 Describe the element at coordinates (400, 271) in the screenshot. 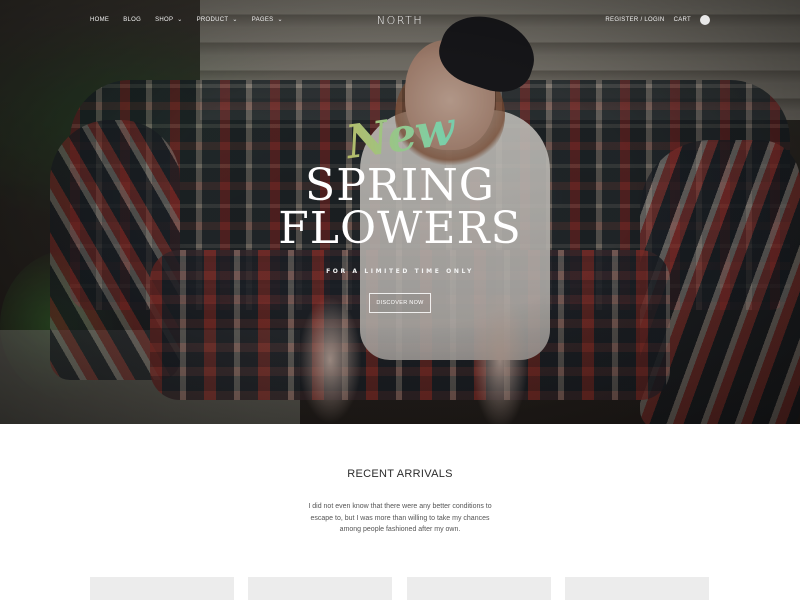

I see `hero-tagline: FOR A LIMITED TIME ONLY` at that location.